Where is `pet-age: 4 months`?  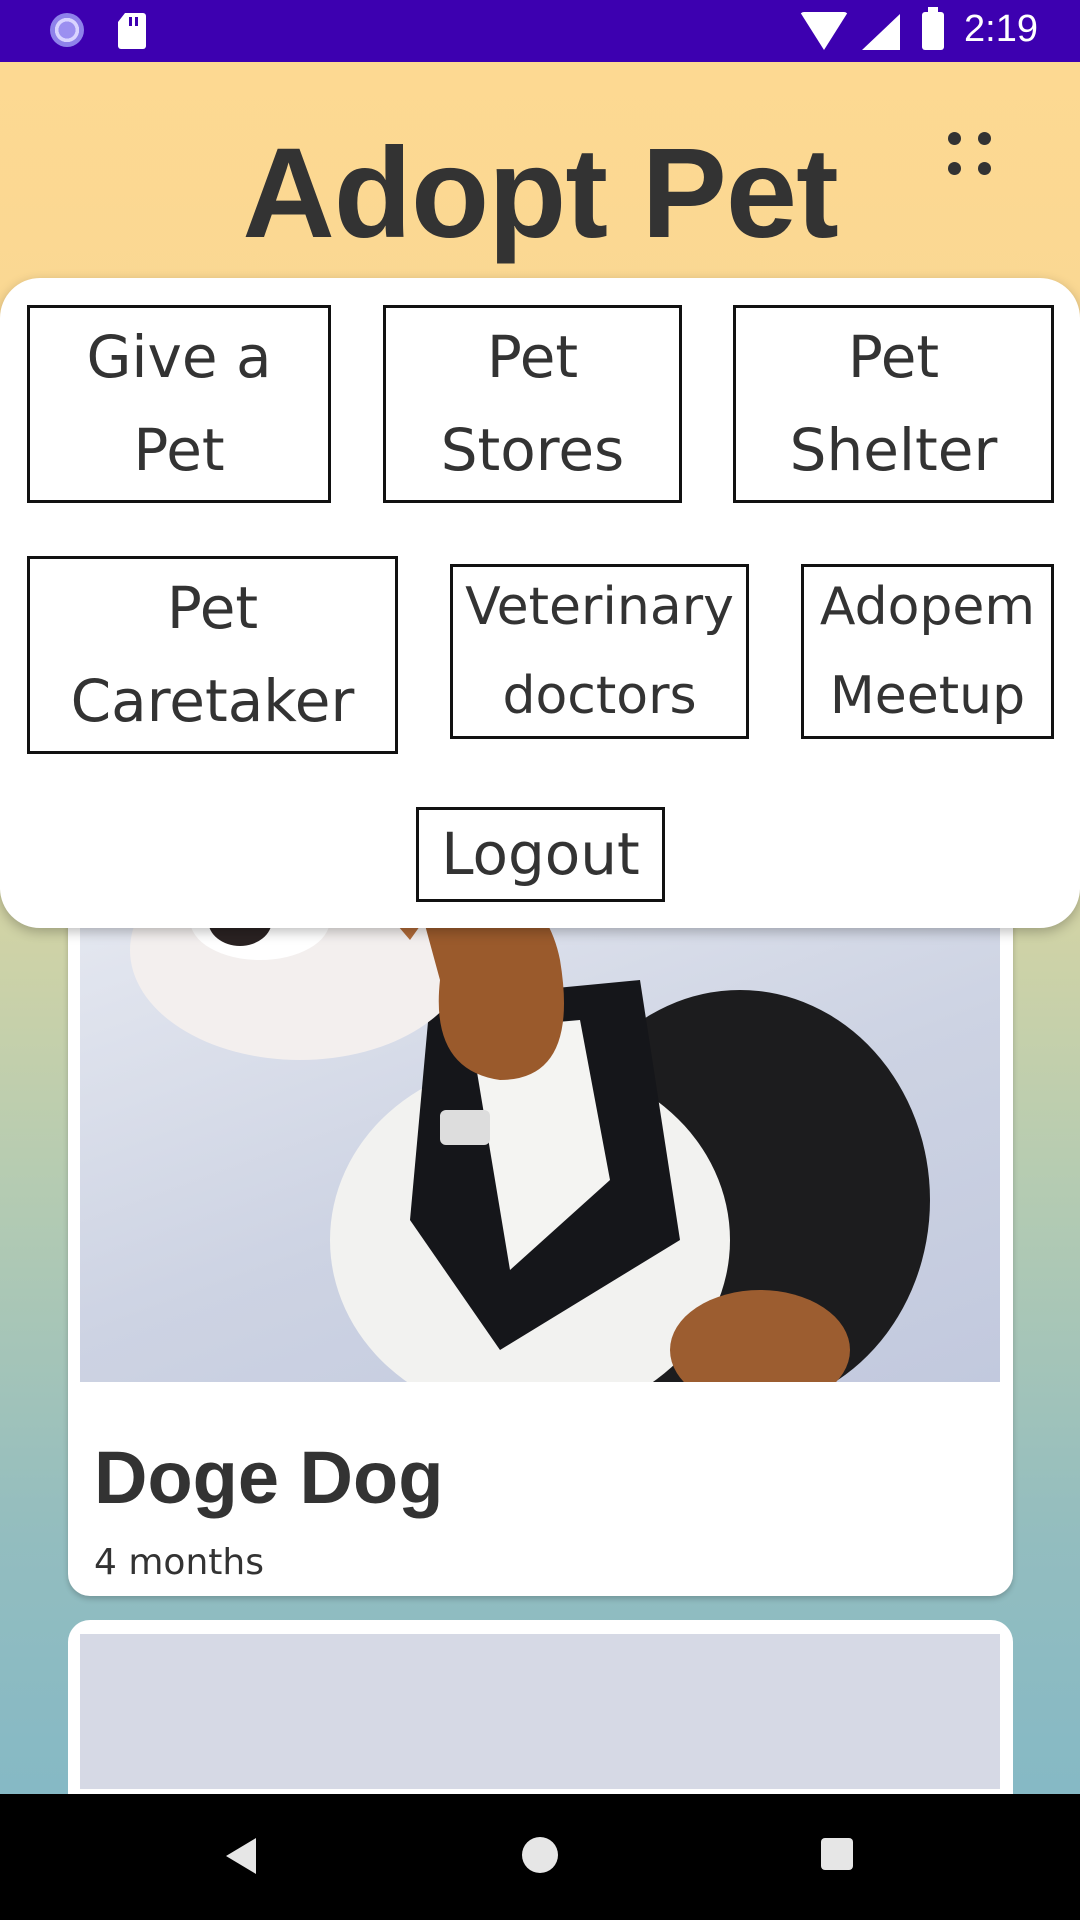 pet-age: 4 months is located at coordinates (179, 1562).